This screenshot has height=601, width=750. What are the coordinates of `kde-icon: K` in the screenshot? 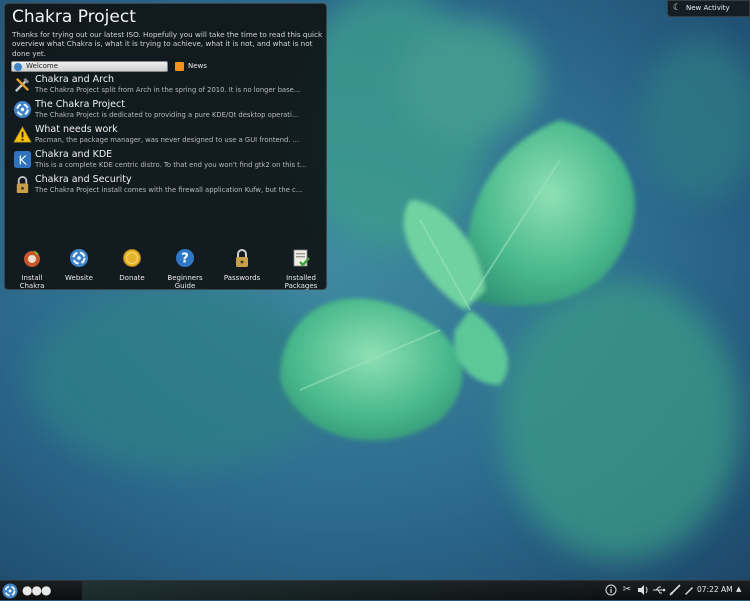 It's located at (22, 159).